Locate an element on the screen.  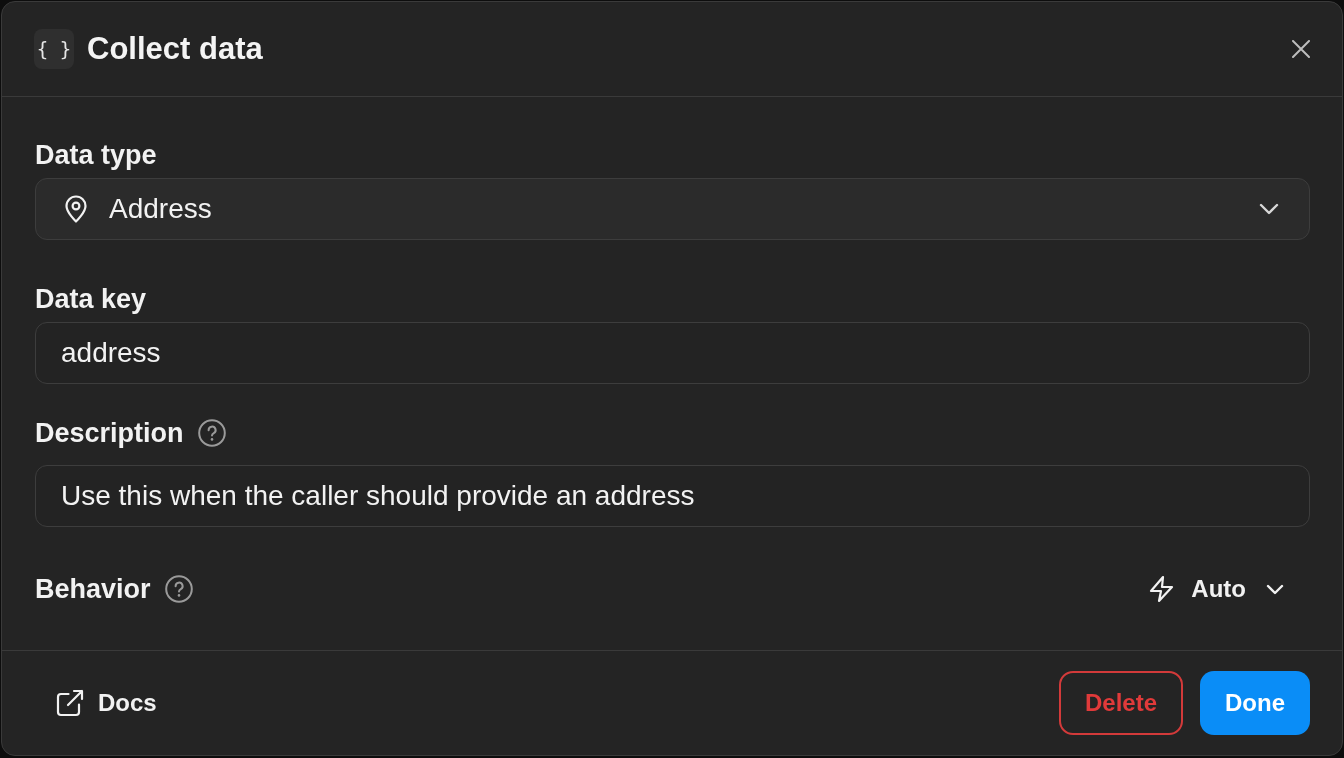
field-label: Behavior is located at coordinates (93, 589).